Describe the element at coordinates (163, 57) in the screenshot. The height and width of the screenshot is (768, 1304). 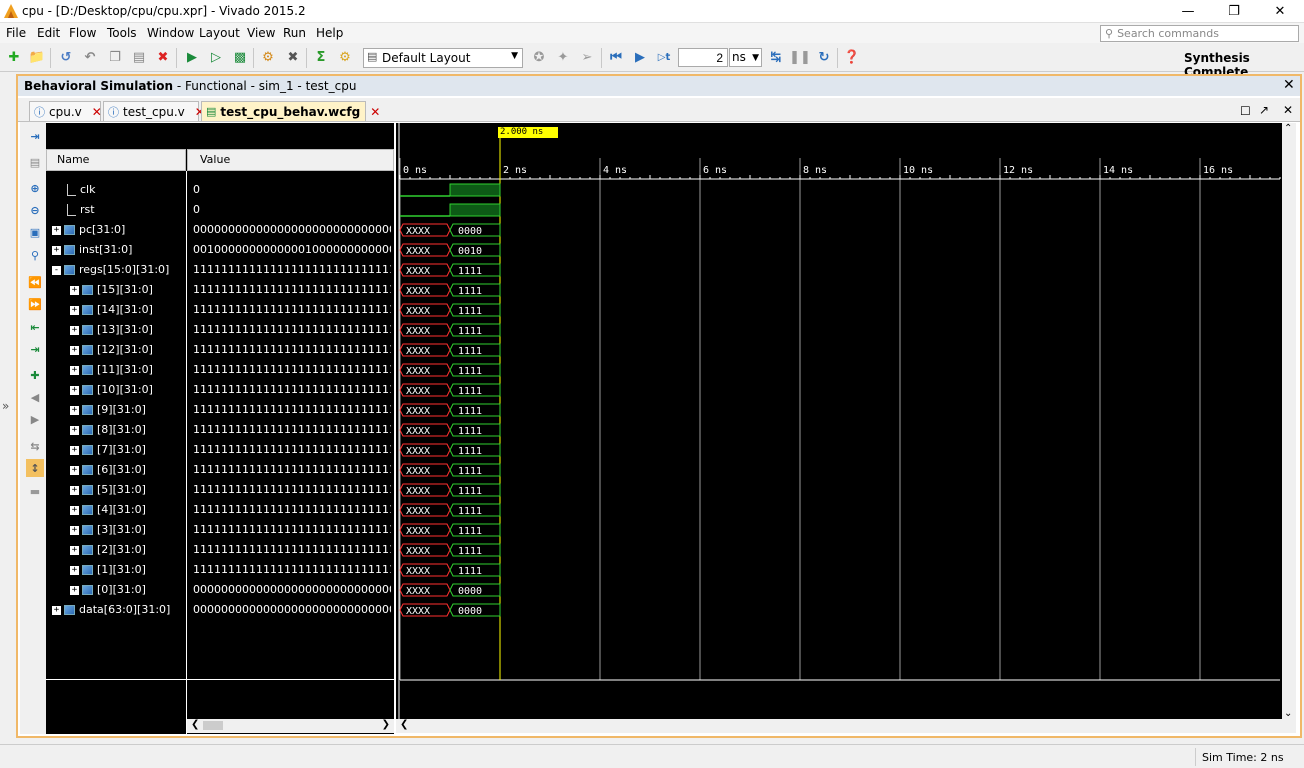
I see `delete-icon: ✖` at that location.